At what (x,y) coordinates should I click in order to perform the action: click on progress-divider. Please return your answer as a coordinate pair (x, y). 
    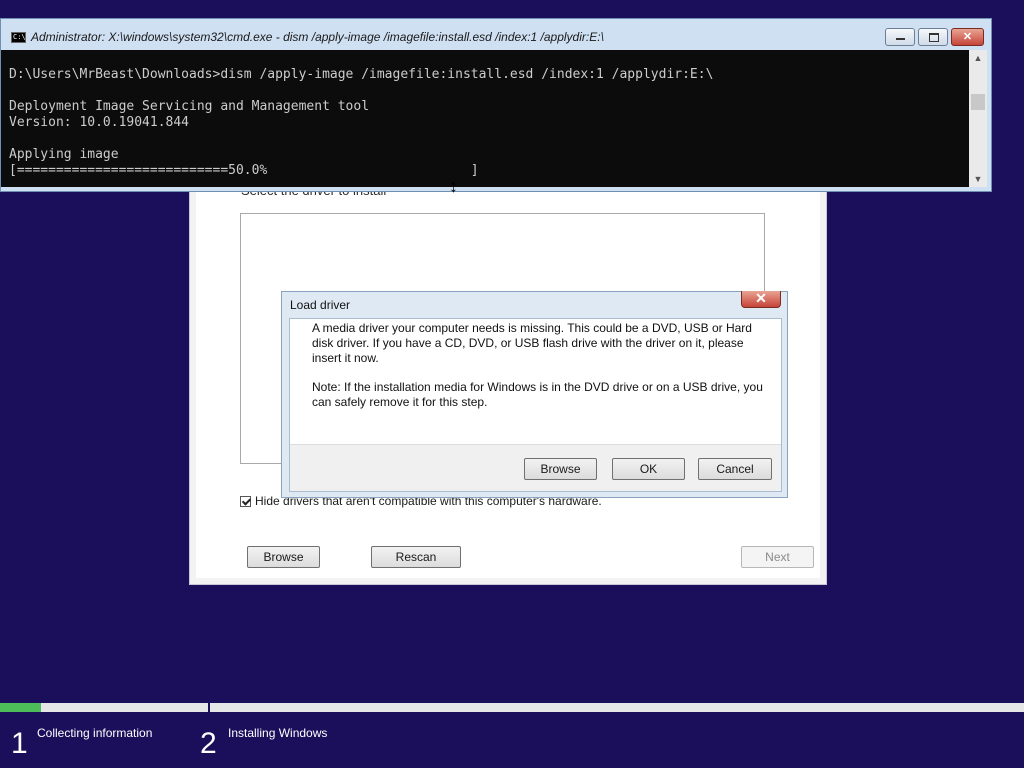
    Looking at the image, I should click on (209, 707).